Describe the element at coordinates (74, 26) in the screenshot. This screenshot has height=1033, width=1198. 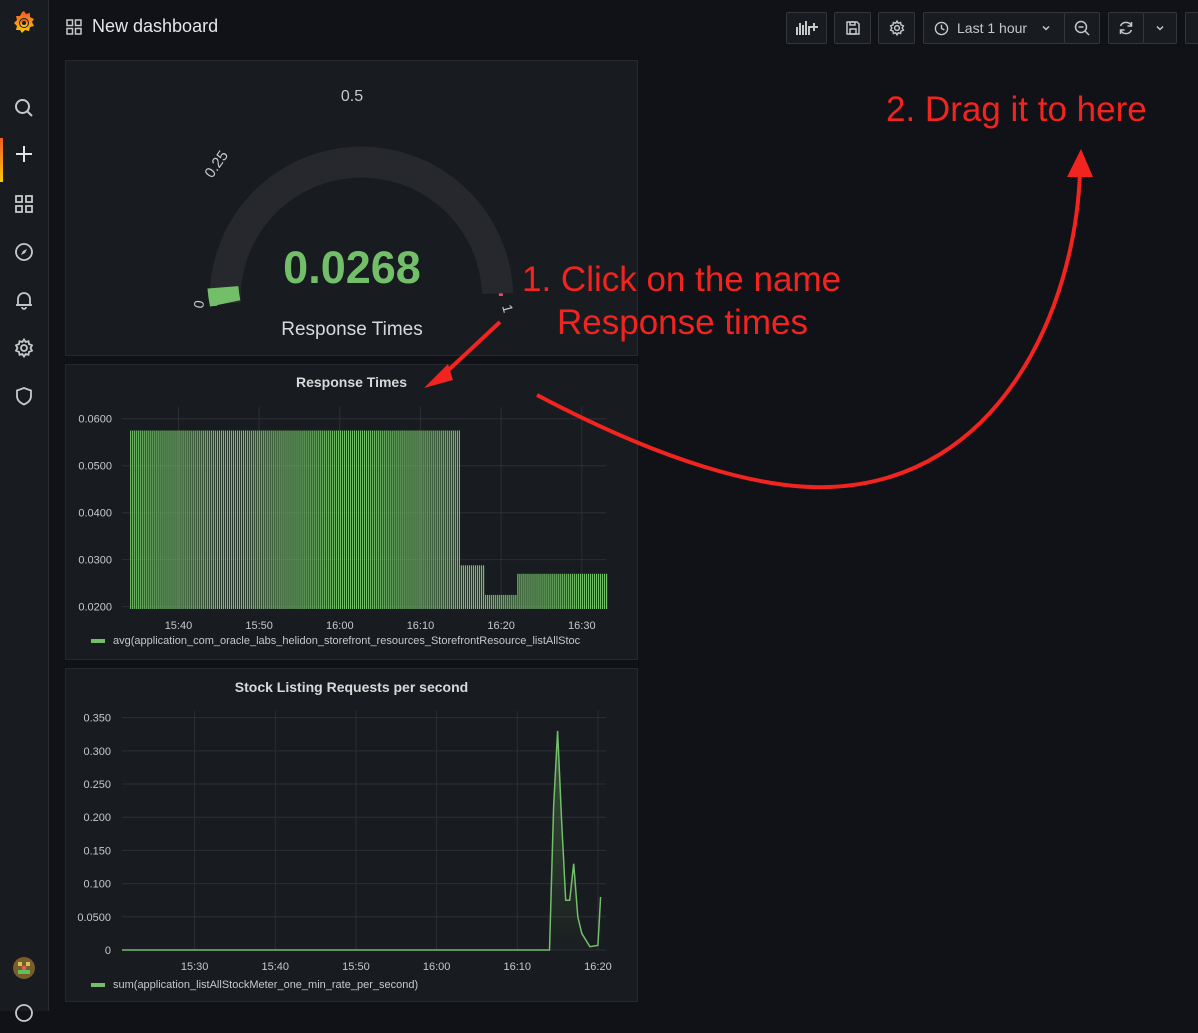
I see `dashboard-grid-icon` at that location.